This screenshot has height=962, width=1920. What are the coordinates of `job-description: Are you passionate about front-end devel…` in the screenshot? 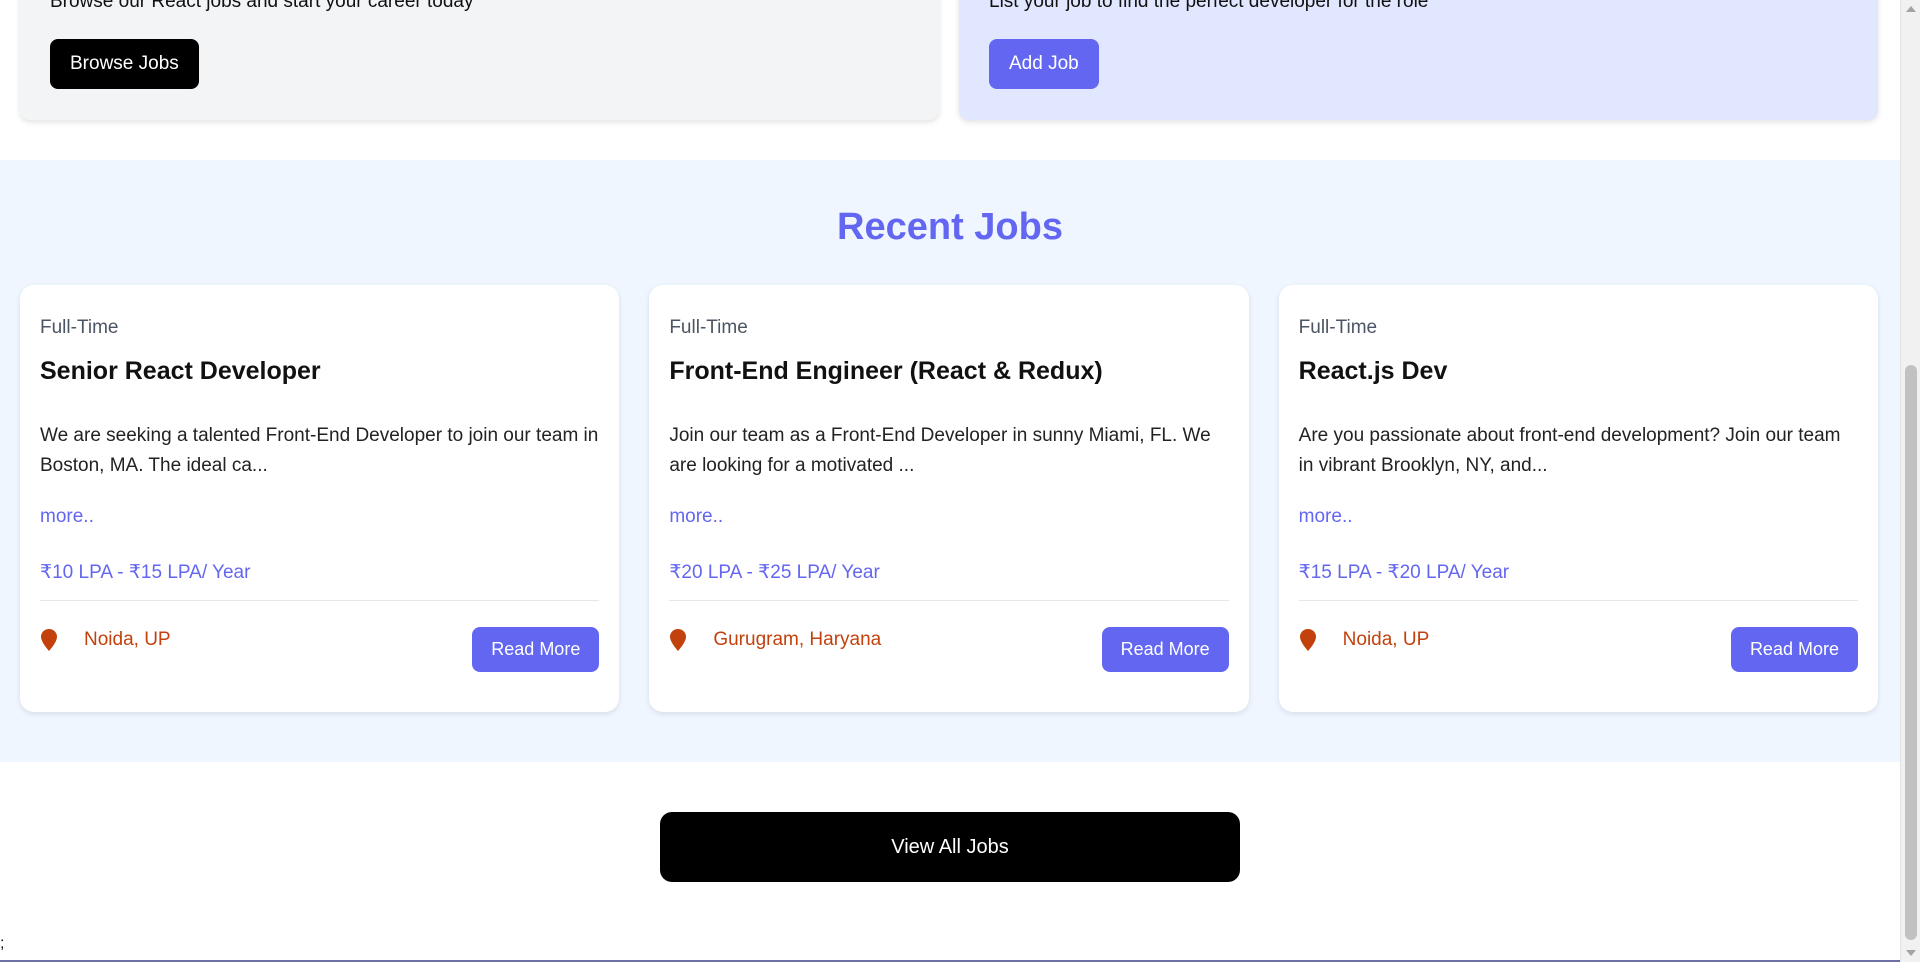 It's located at (1569, 450).